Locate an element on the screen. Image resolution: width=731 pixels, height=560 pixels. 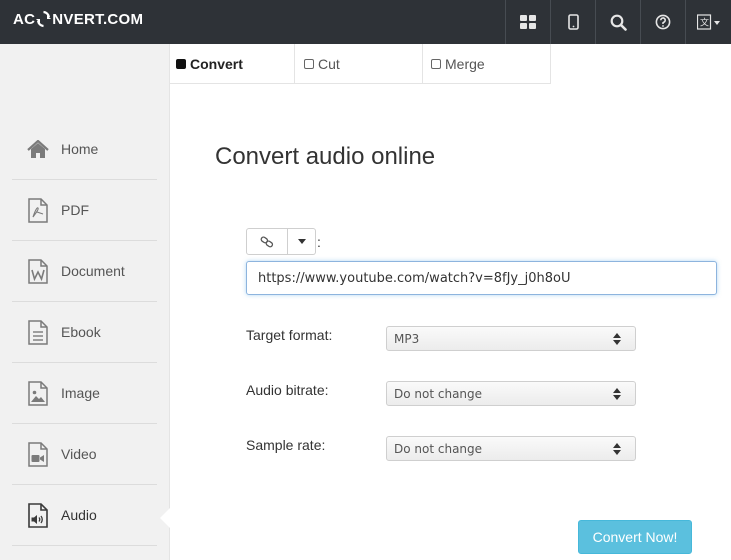
sidebar-item-label: Document is located at coordinates (93, 271).